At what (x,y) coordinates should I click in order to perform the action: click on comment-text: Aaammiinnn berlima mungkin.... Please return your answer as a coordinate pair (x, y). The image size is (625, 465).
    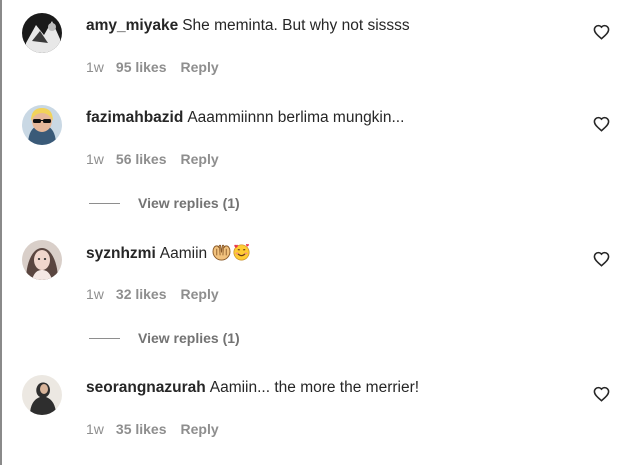
    Looking at the image, I should click on (296, 117).